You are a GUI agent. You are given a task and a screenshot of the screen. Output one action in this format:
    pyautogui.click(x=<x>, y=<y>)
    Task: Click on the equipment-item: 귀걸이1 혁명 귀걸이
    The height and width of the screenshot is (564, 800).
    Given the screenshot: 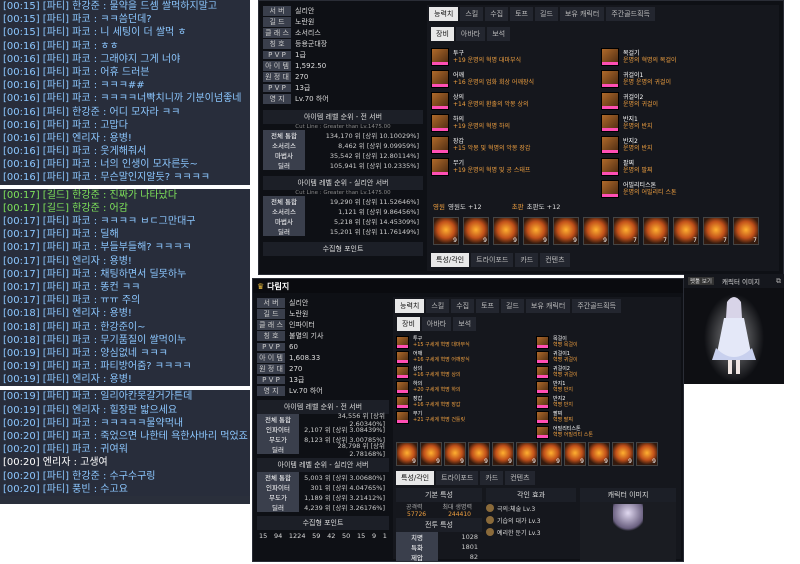 What is the action you would take?
    pyautogui.click(x=606, y=357)
    